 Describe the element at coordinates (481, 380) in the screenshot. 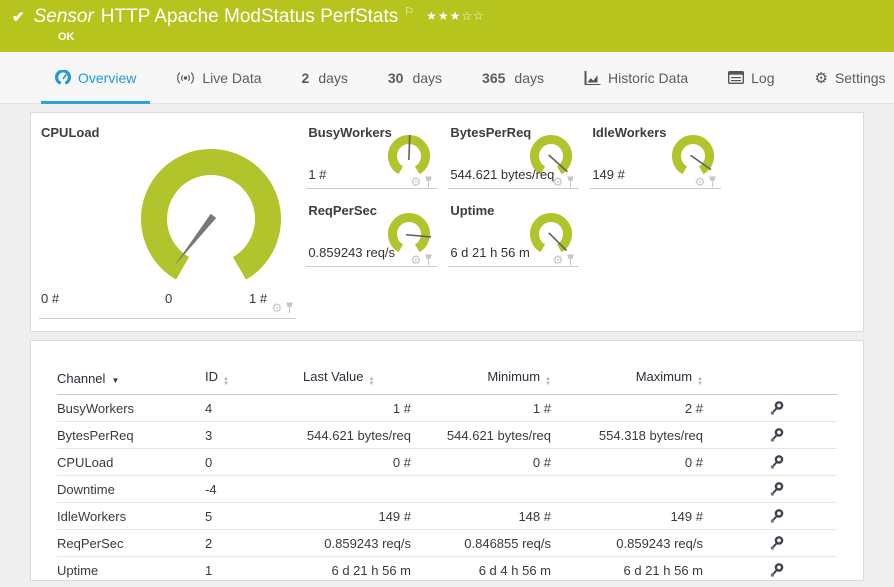

I see `column-header-minimum: Minimum ▲ ▼` at that location.